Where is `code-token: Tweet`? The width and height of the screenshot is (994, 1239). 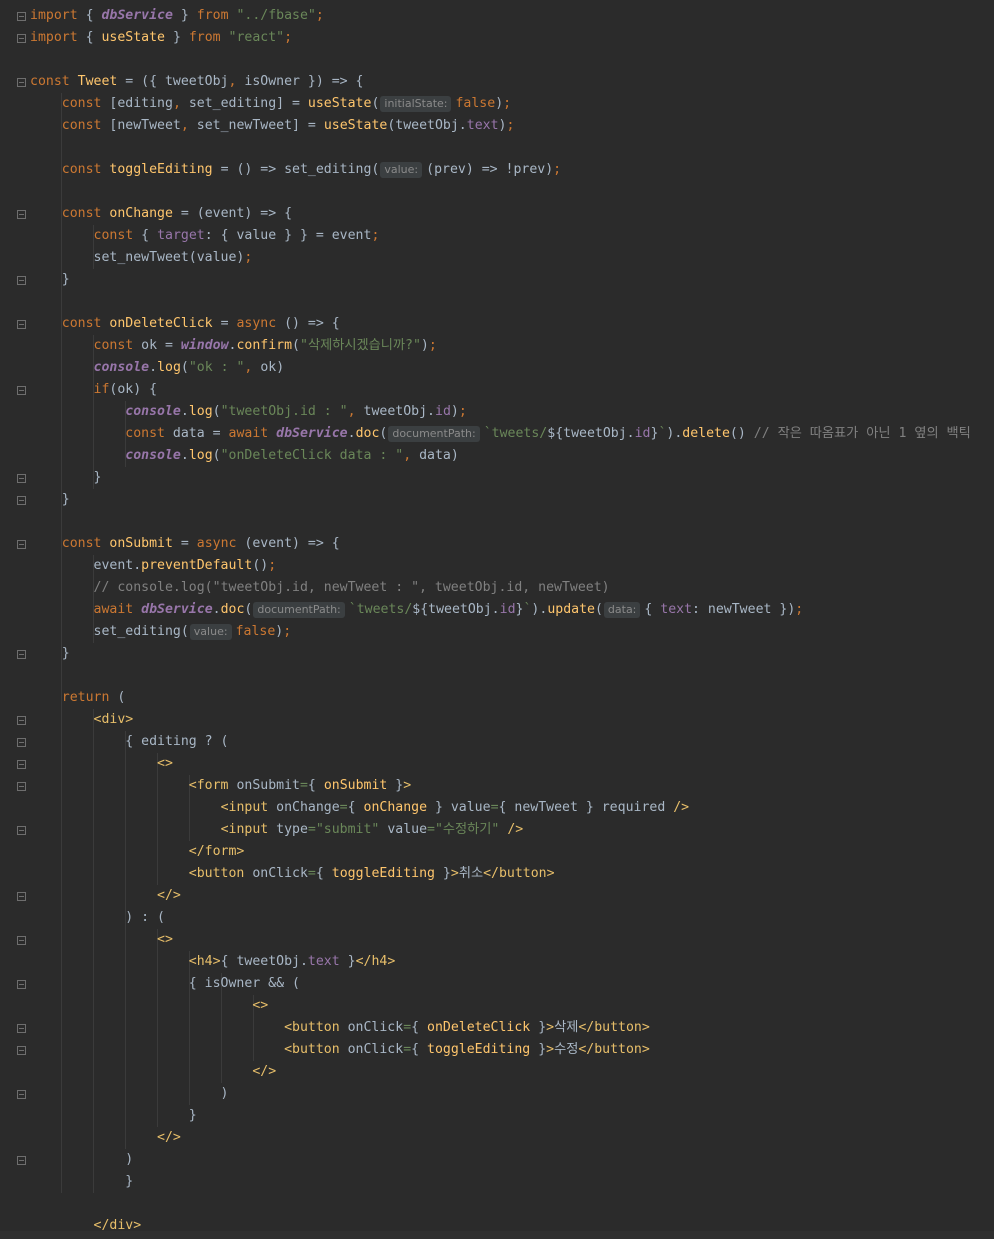
code-token: Tweet is located at coordinates (97, 81).